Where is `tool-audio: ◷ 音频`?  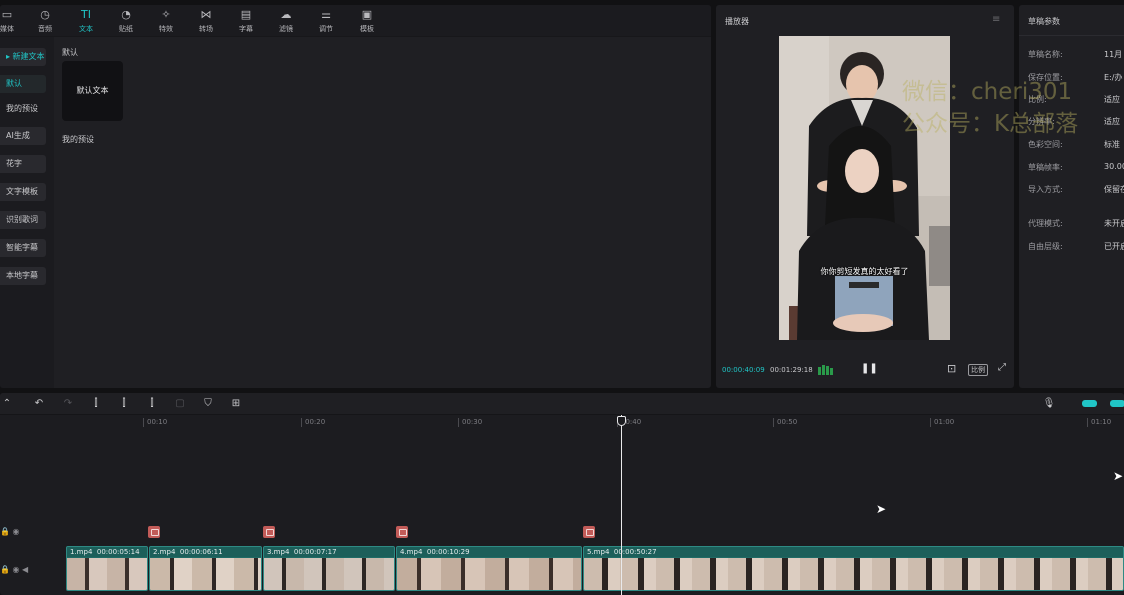 tool-audio: ◷ 音频 is located at coordinates (45, 21).